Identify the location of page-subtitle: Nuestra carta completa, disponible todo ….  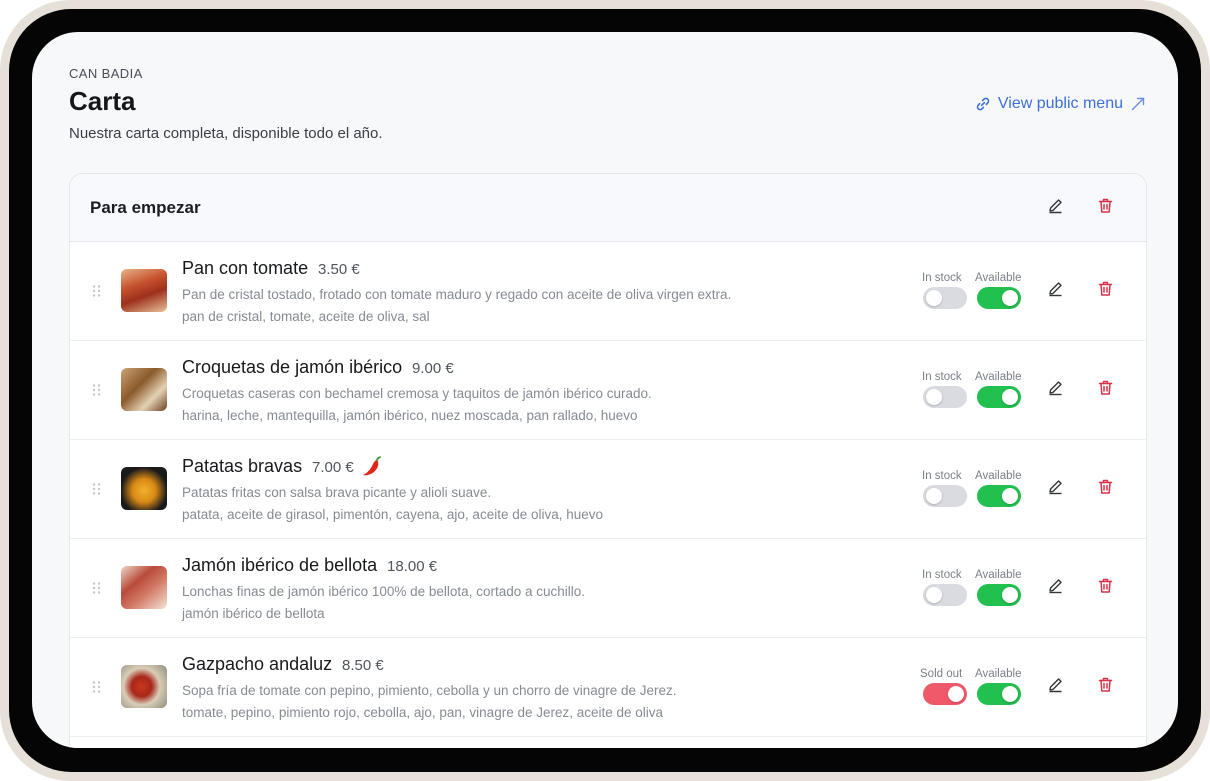
(226, 133).